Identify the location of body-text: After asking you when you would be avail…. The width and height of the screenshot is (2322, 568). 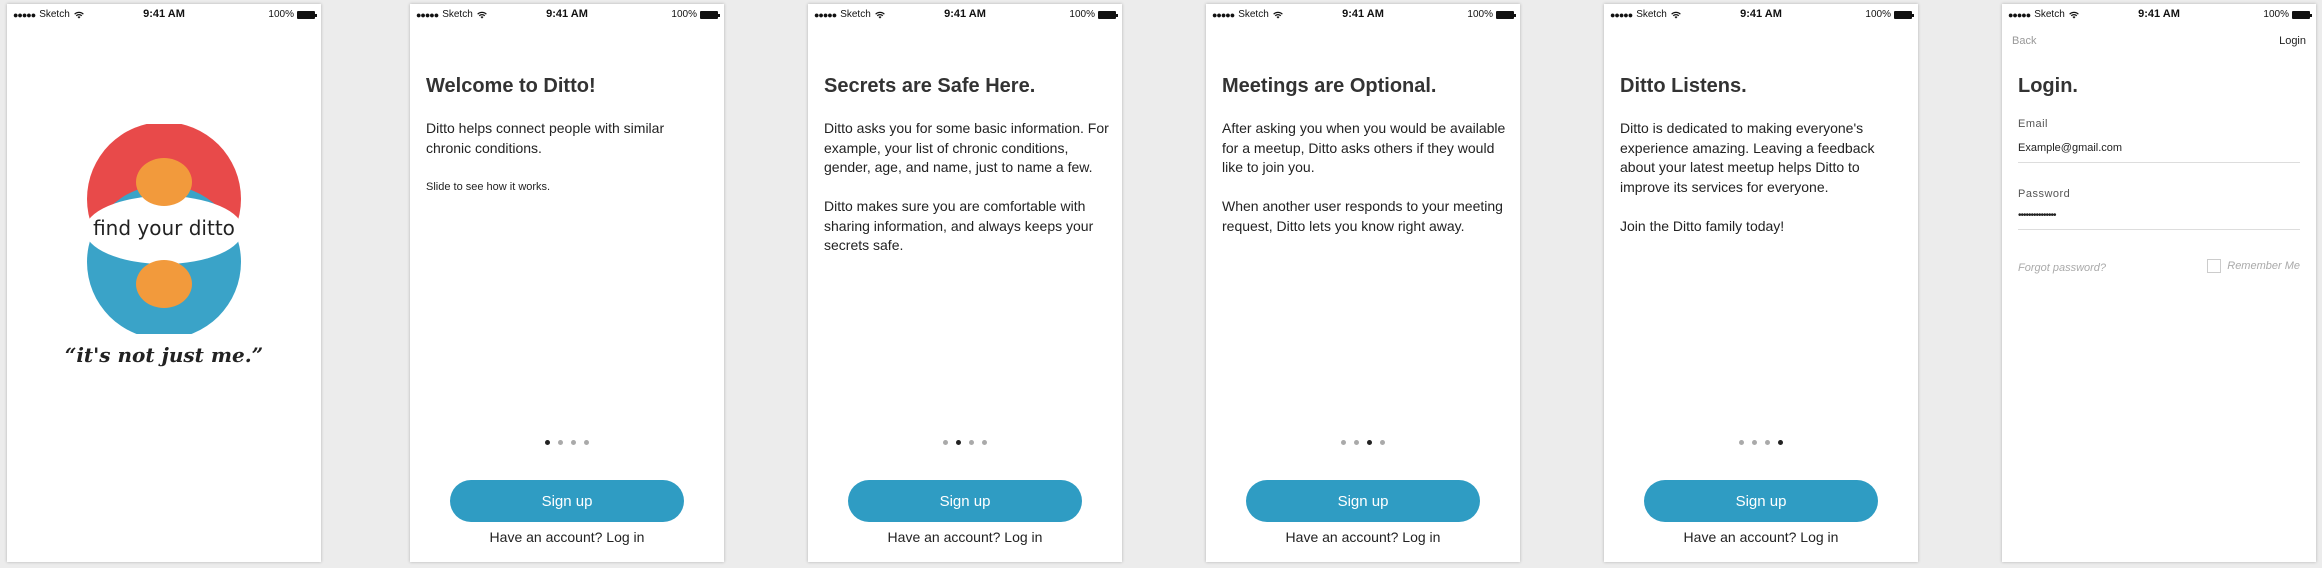
(1364, 187).